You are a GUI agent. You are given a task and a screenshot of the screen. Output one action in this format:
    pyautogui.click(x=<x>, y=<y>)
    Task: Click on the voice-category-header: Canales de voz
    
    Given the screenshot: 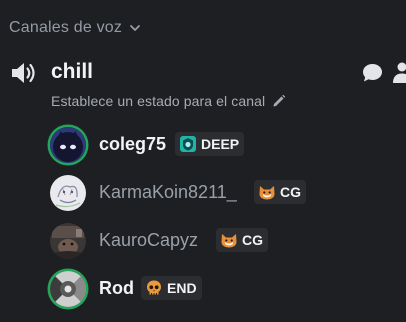 What is the action you would take?
    pyautogui.click(x=75, y=28)
    